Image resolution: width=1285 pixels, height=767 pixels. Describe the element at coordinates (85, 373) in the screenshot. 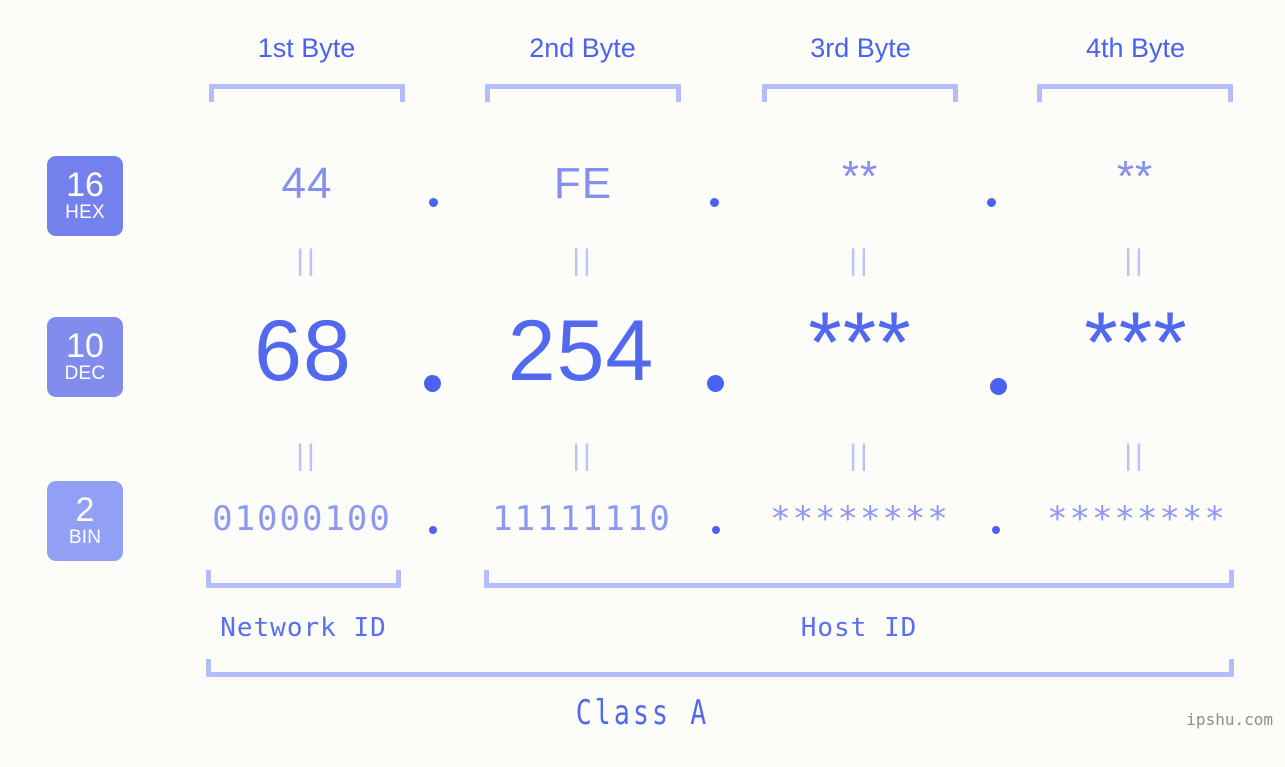

I see `base-badge-dec-label: DEC` at that location.